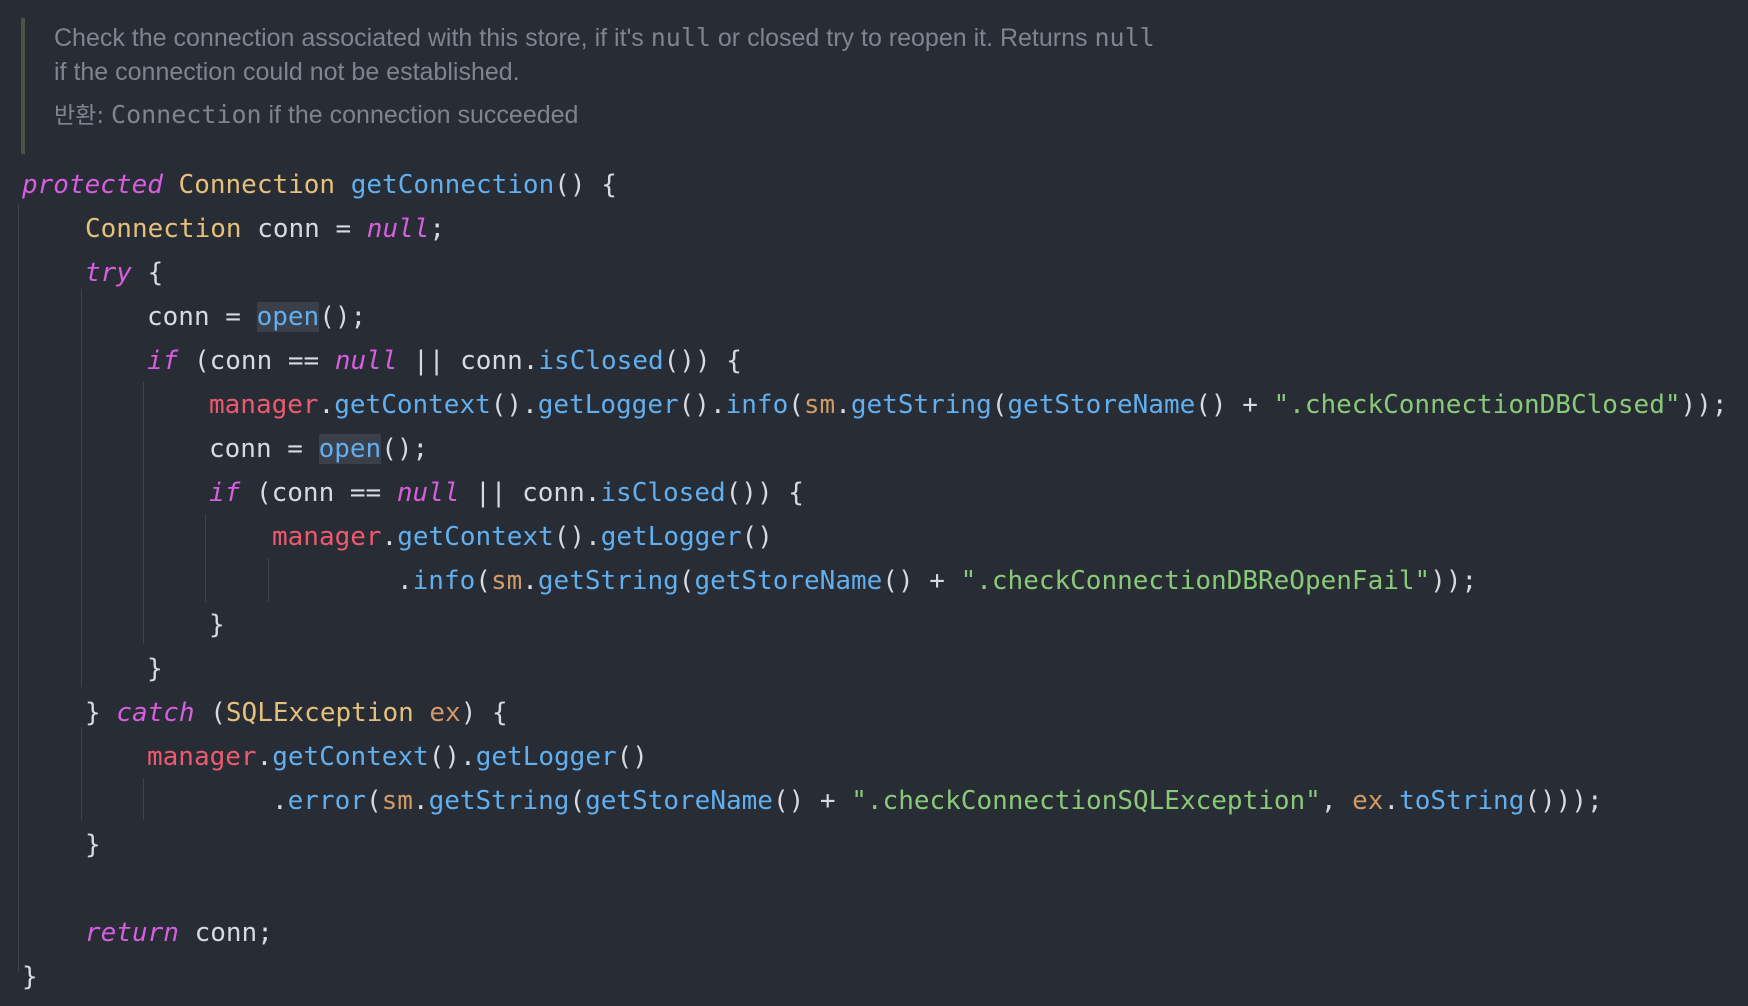  What do you see at coordinates (1368, 801) in the screenshot?
I see `parameter-name: ex` at bounding box center [1368, 801].